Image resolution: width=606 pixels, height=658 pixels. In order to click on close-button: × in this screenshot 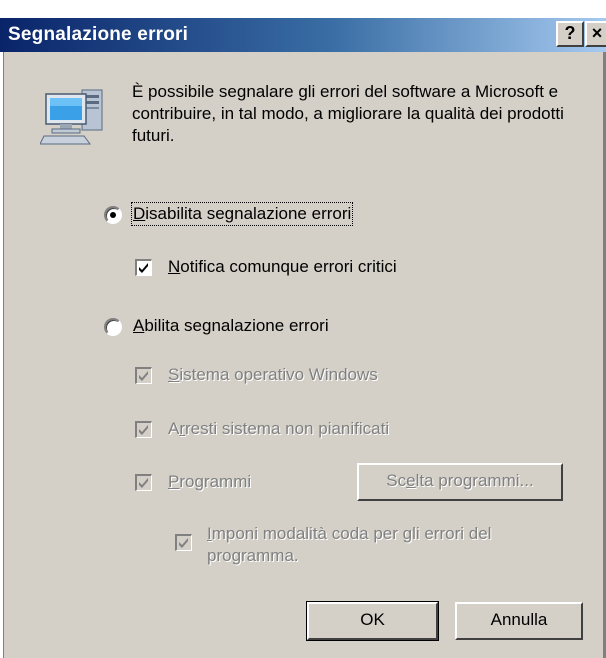, I will do `click(595, 34)`.